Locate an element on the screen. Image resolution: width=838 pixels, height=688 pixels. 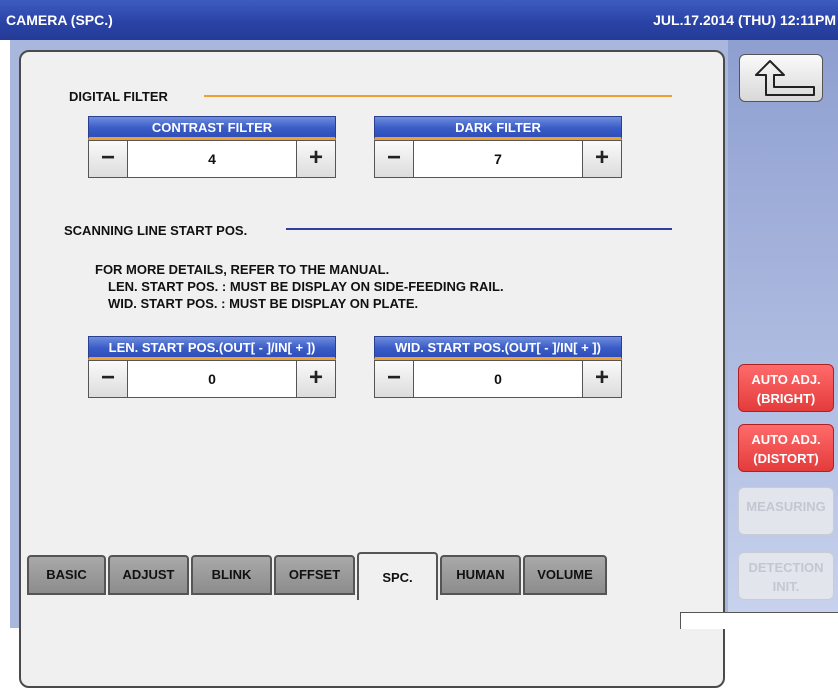
auto-adj-distort-button: AUTO ADJ. (DISTORT) is located at coordinates (786, 448).